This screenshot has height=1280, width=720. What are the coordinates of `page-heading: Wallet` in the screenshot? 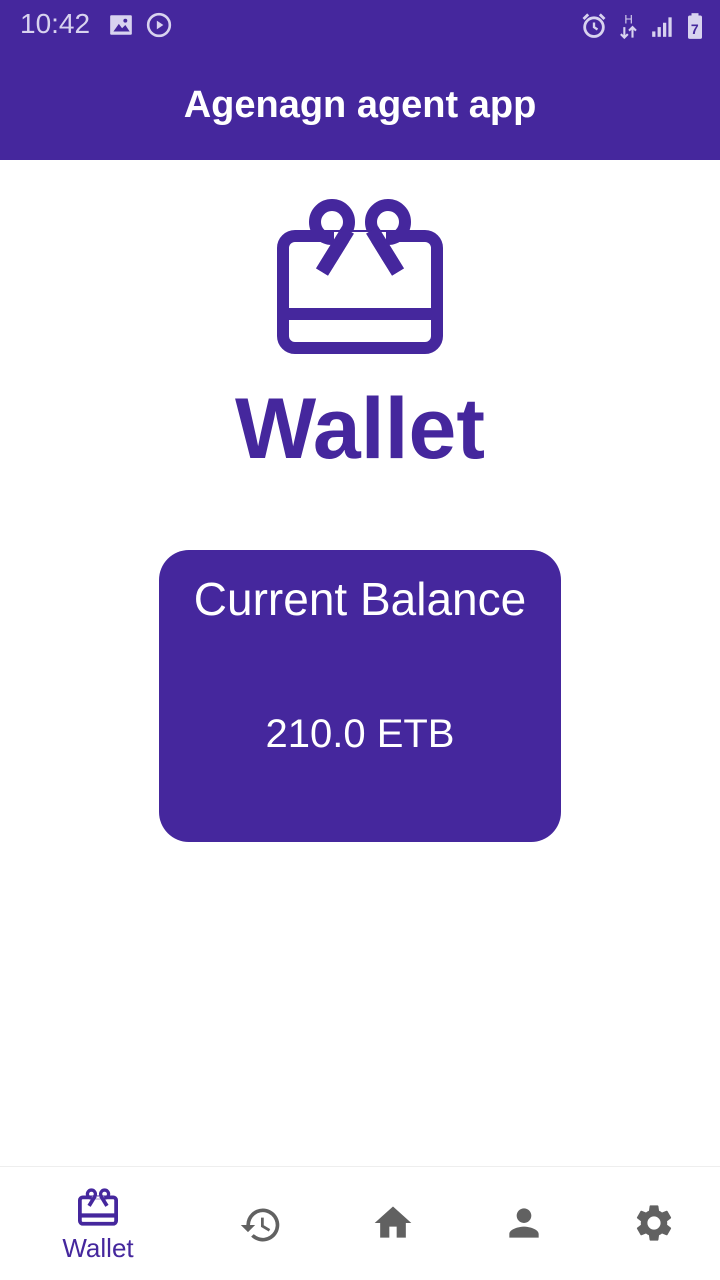 It's located at (360, 429).